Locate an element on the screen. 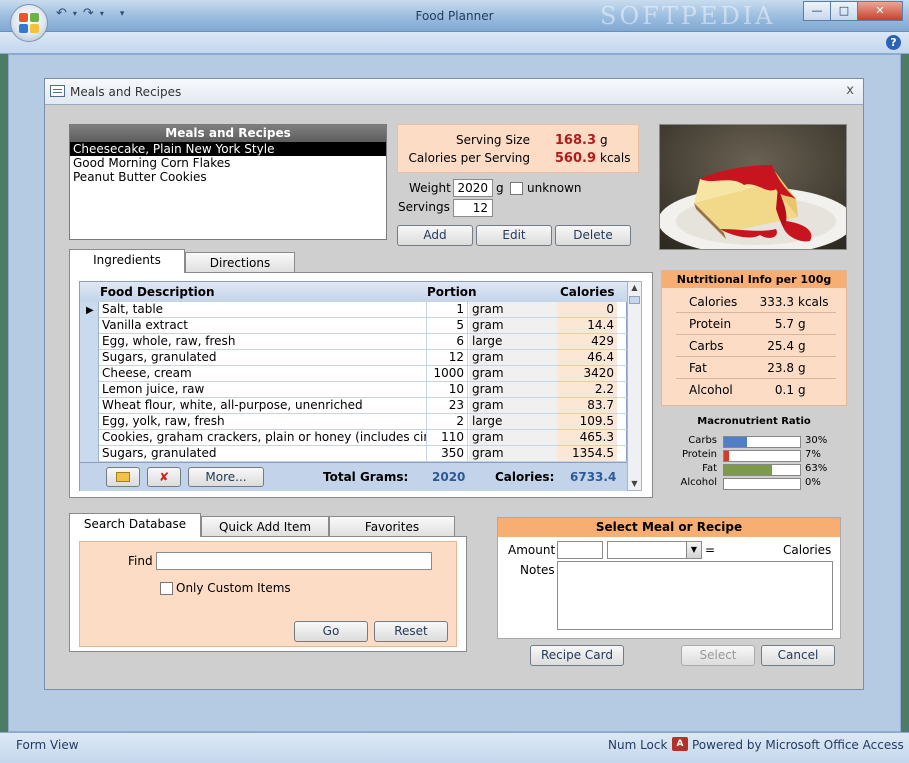 This screenshot has height=763, width=909. remove-food-button: ✘ is located at coordinates (164, 477).